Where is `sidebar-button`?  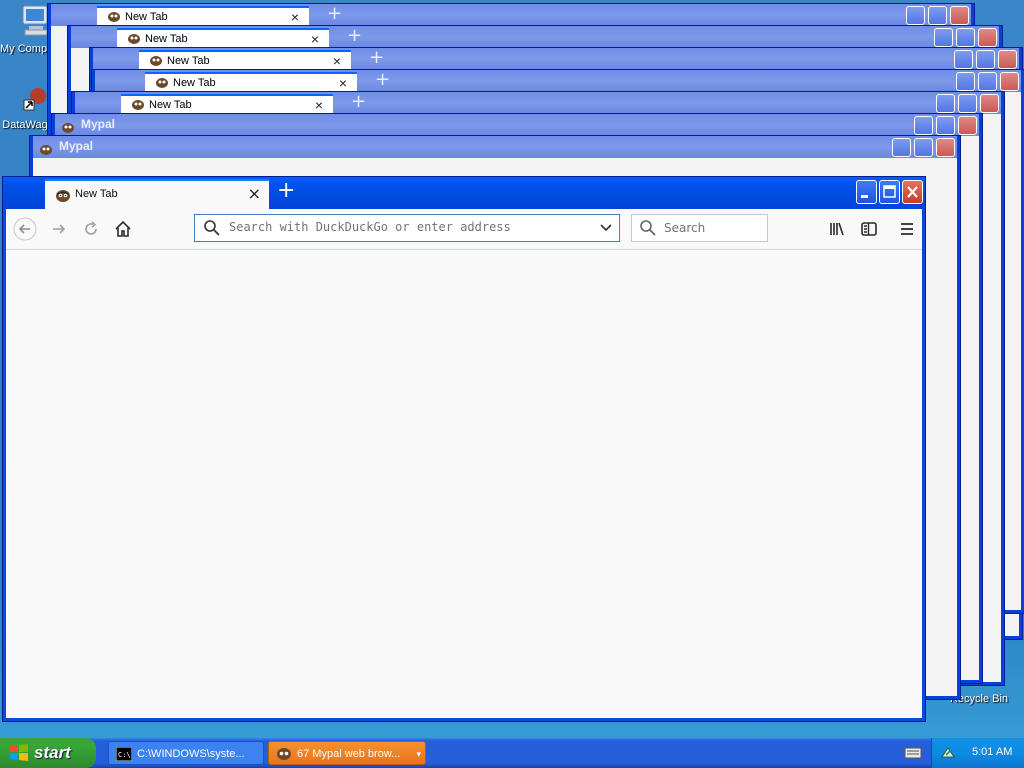
sidebar-button is located at coordinates (869, 229).